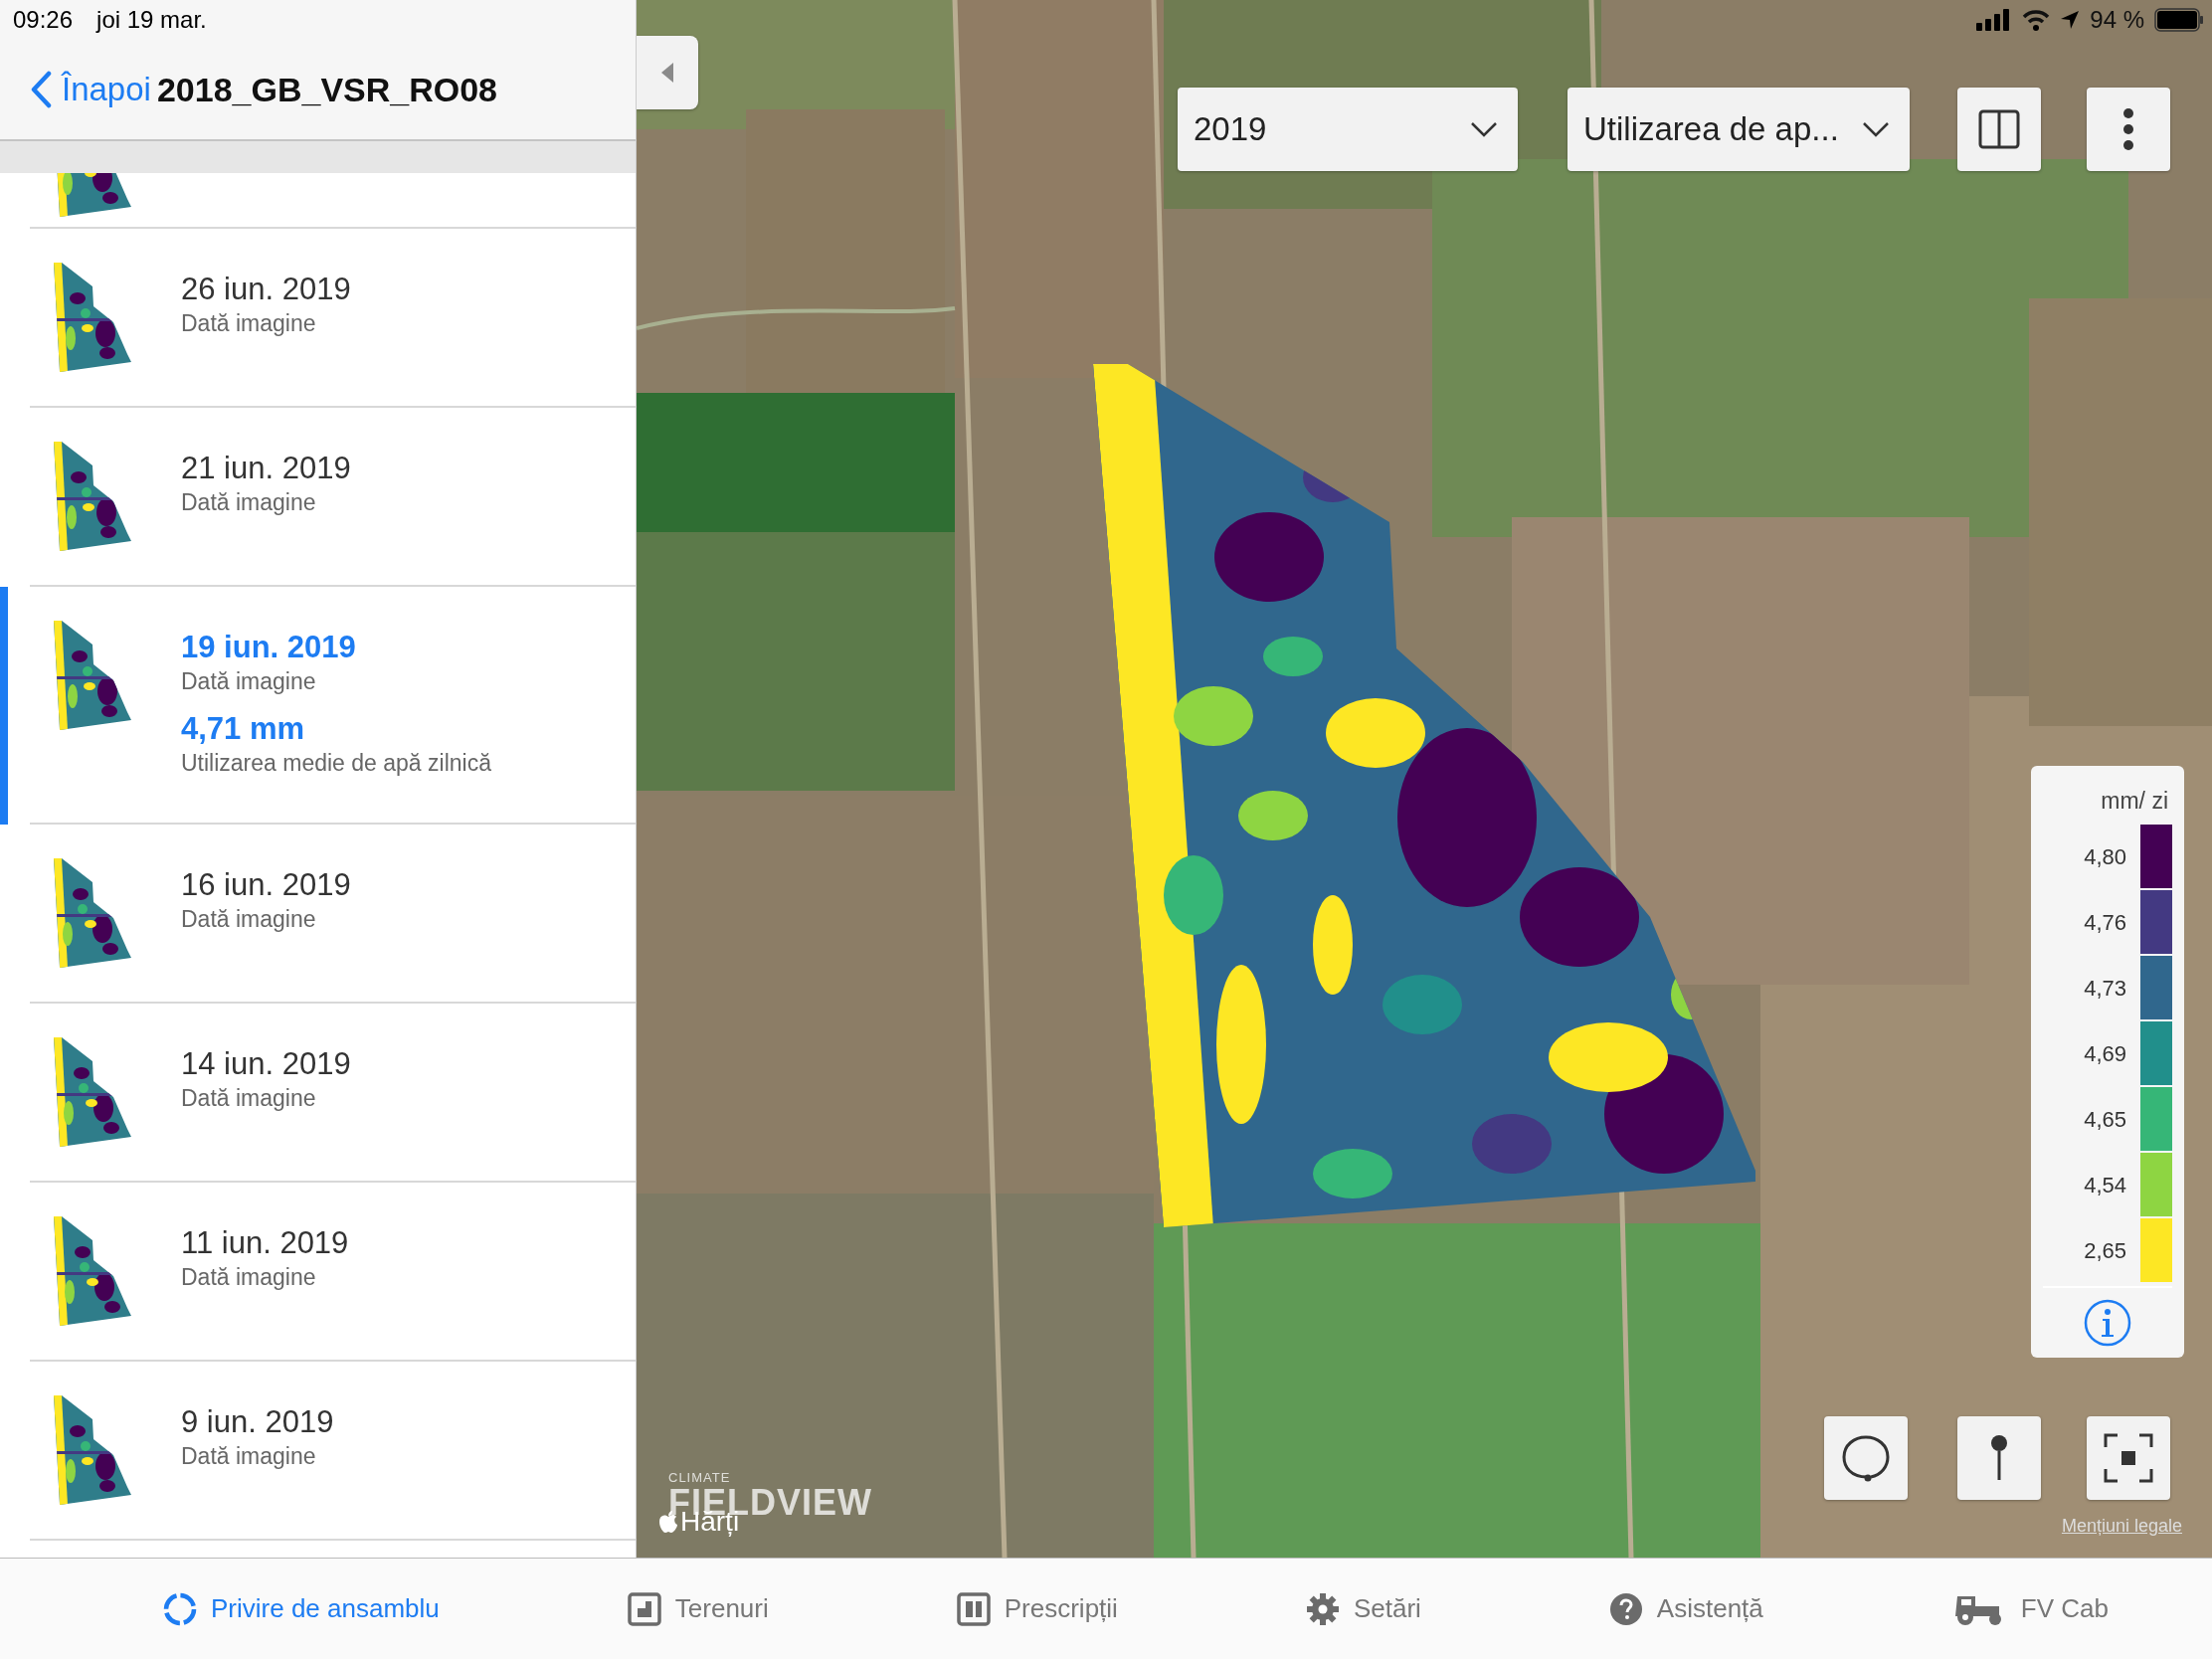 The height and width of the screenshot is (1659, 2212). I want to click on image-date: 14 iun. 2019, so click(266, 1064).